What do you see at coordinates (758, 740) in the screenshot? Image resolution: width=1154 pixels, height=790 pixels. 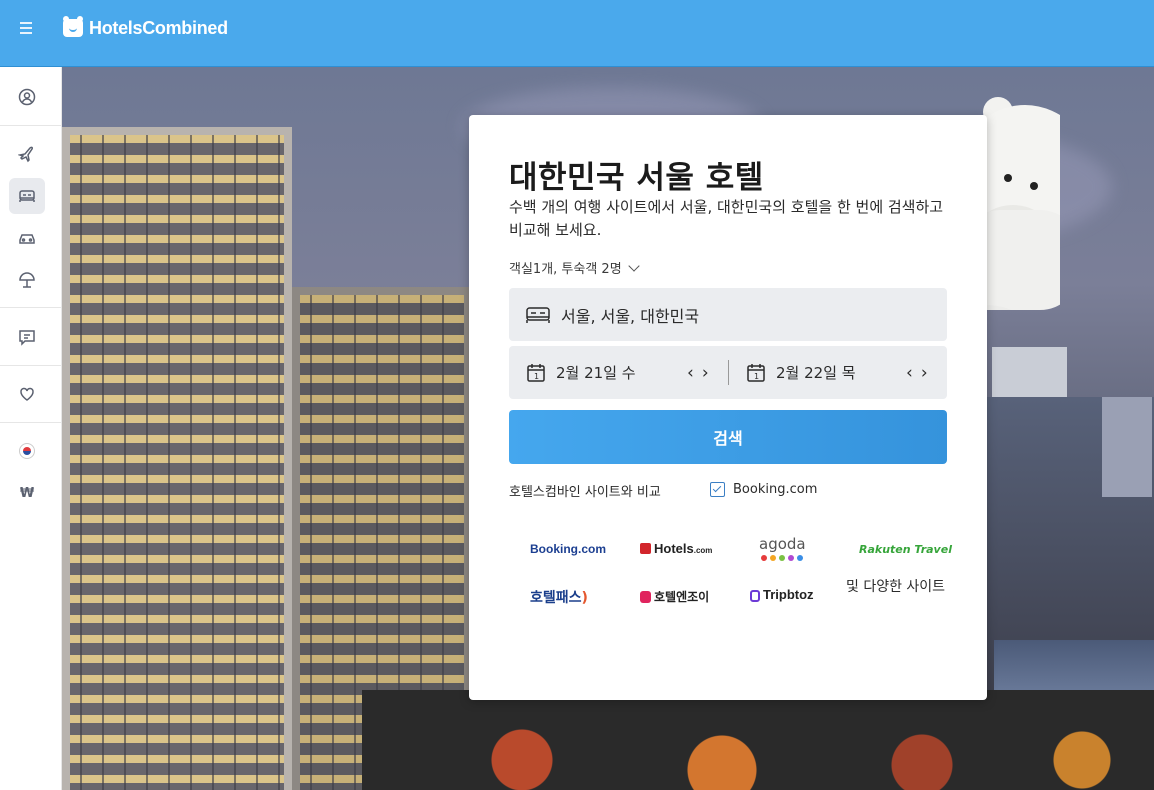 I see `autumn-trees` at bounding box center [758, 740].